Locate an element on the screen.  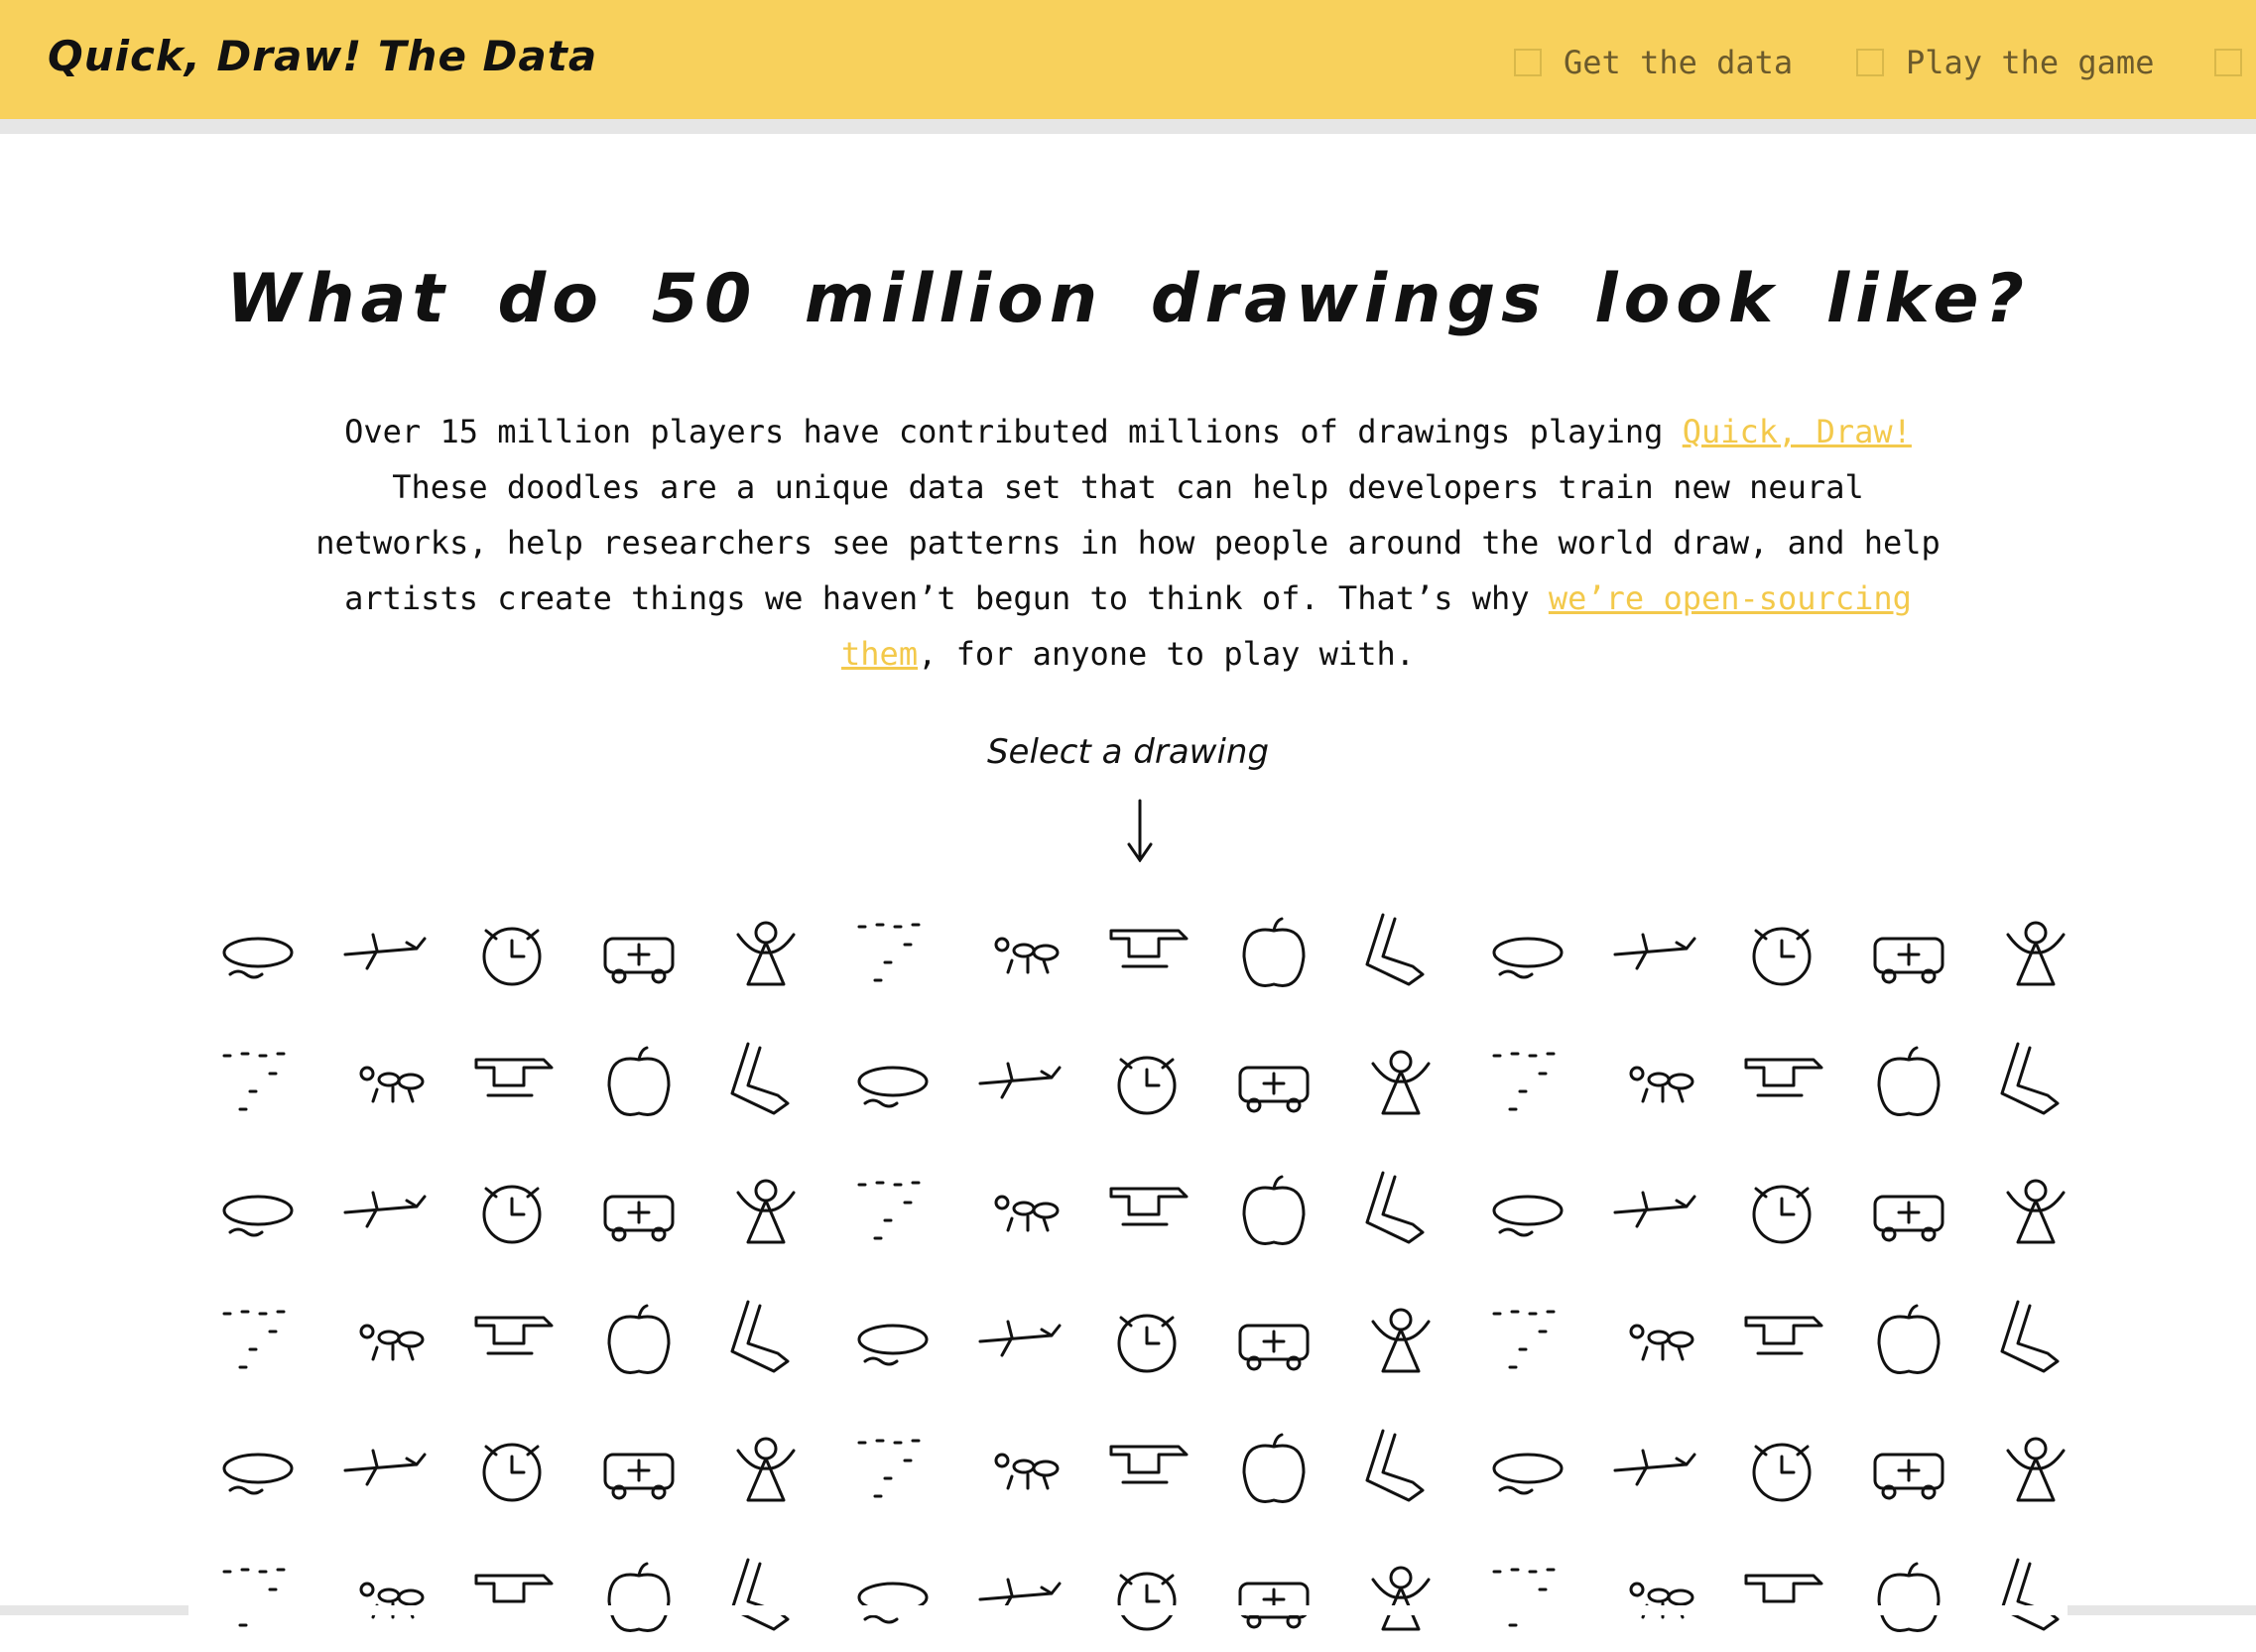
drawing-bulldozer is located at coordinates (385, 1339).